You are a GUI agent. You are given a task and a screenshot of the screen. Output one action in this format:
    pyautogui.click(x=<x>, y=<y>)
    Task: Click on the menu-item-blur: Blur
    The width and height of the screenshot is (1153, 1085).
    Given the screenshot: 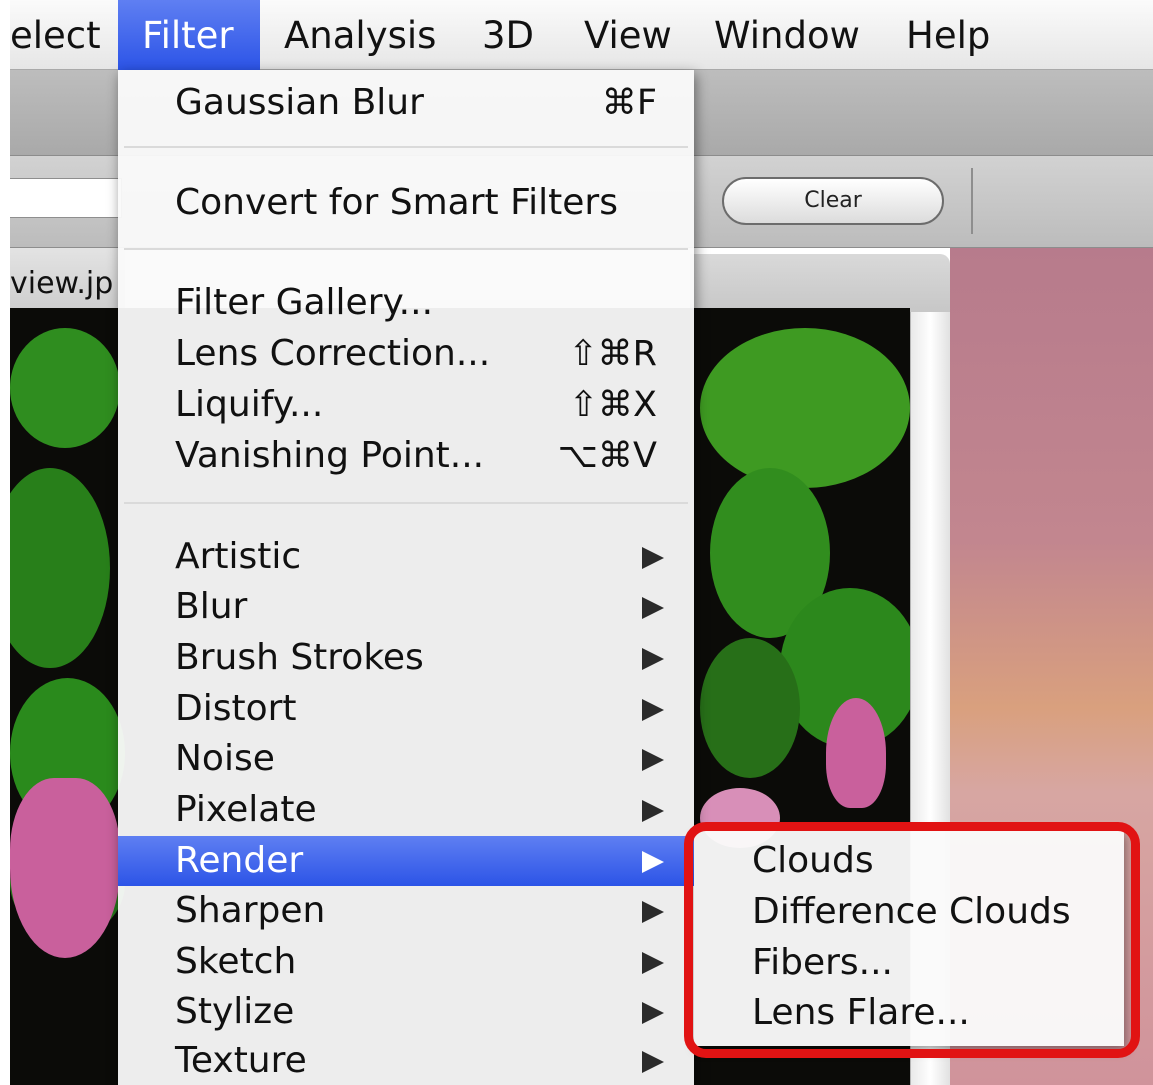 What is the action you would take?
    pyautogui.click(x=406, y=607)
    